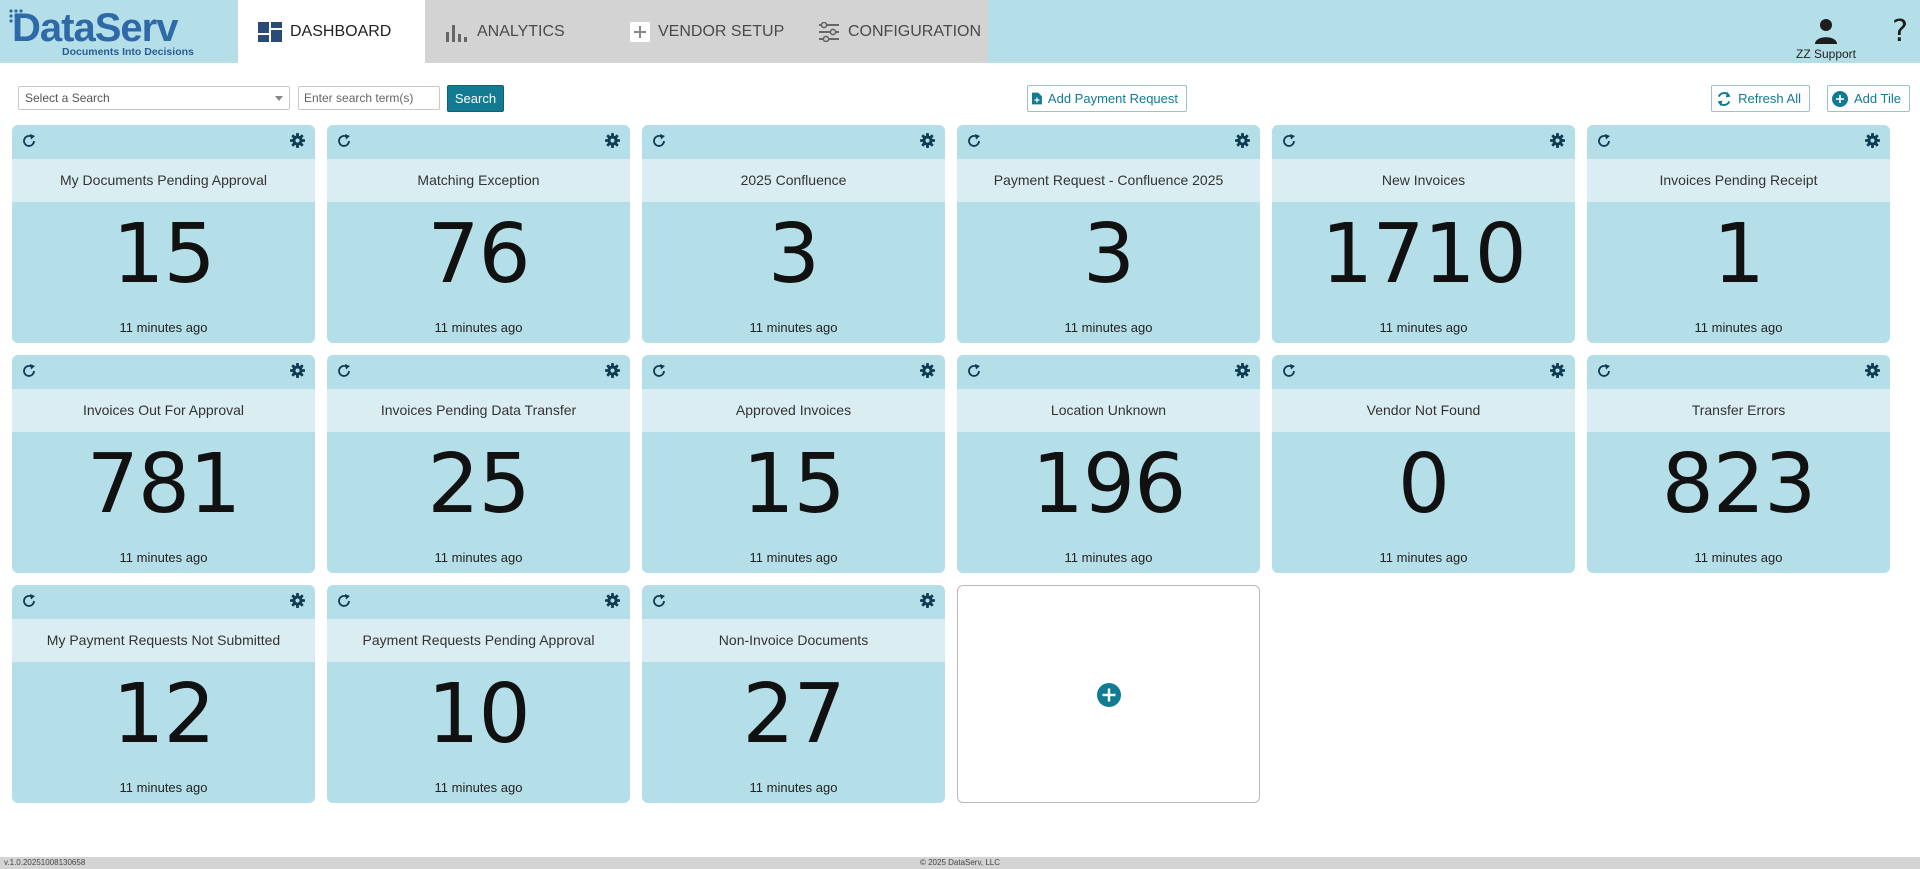 Image resolution: width=1920 pixels, height=869 pixels. What do you see at coordinates (1423, 485) in the screenshot?
I see `tile-count: 0` at bounding box center [1423, 485].